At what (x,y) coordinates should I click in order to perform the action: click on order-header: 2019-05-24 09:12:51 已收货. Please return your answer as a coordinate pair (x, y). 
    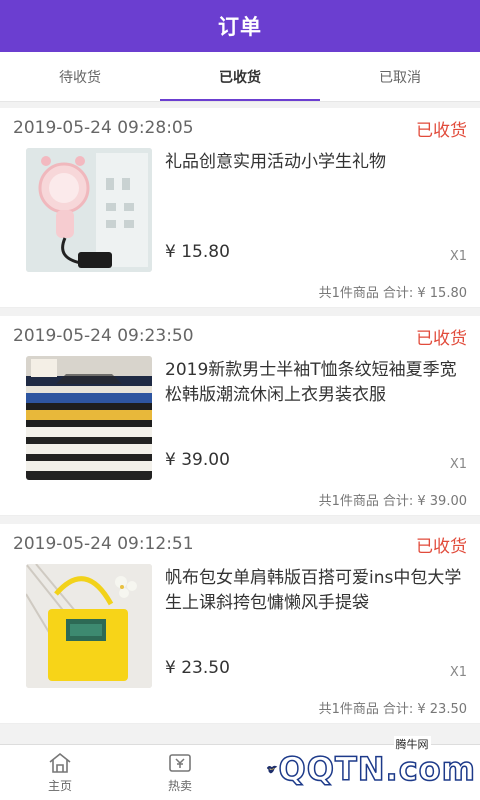
    Looking at the image, I should click on (240, 544).